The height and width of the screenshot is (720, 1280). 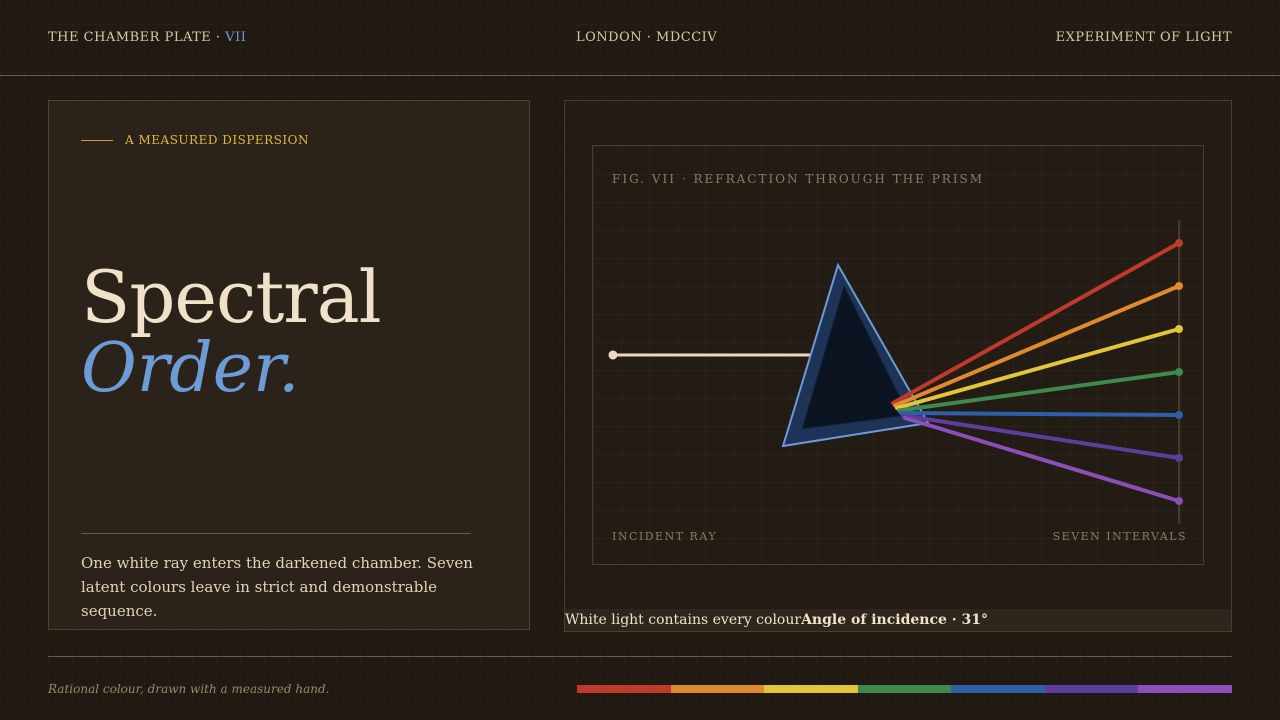 I want to click on intro-divider, so click(x=276, y=533).